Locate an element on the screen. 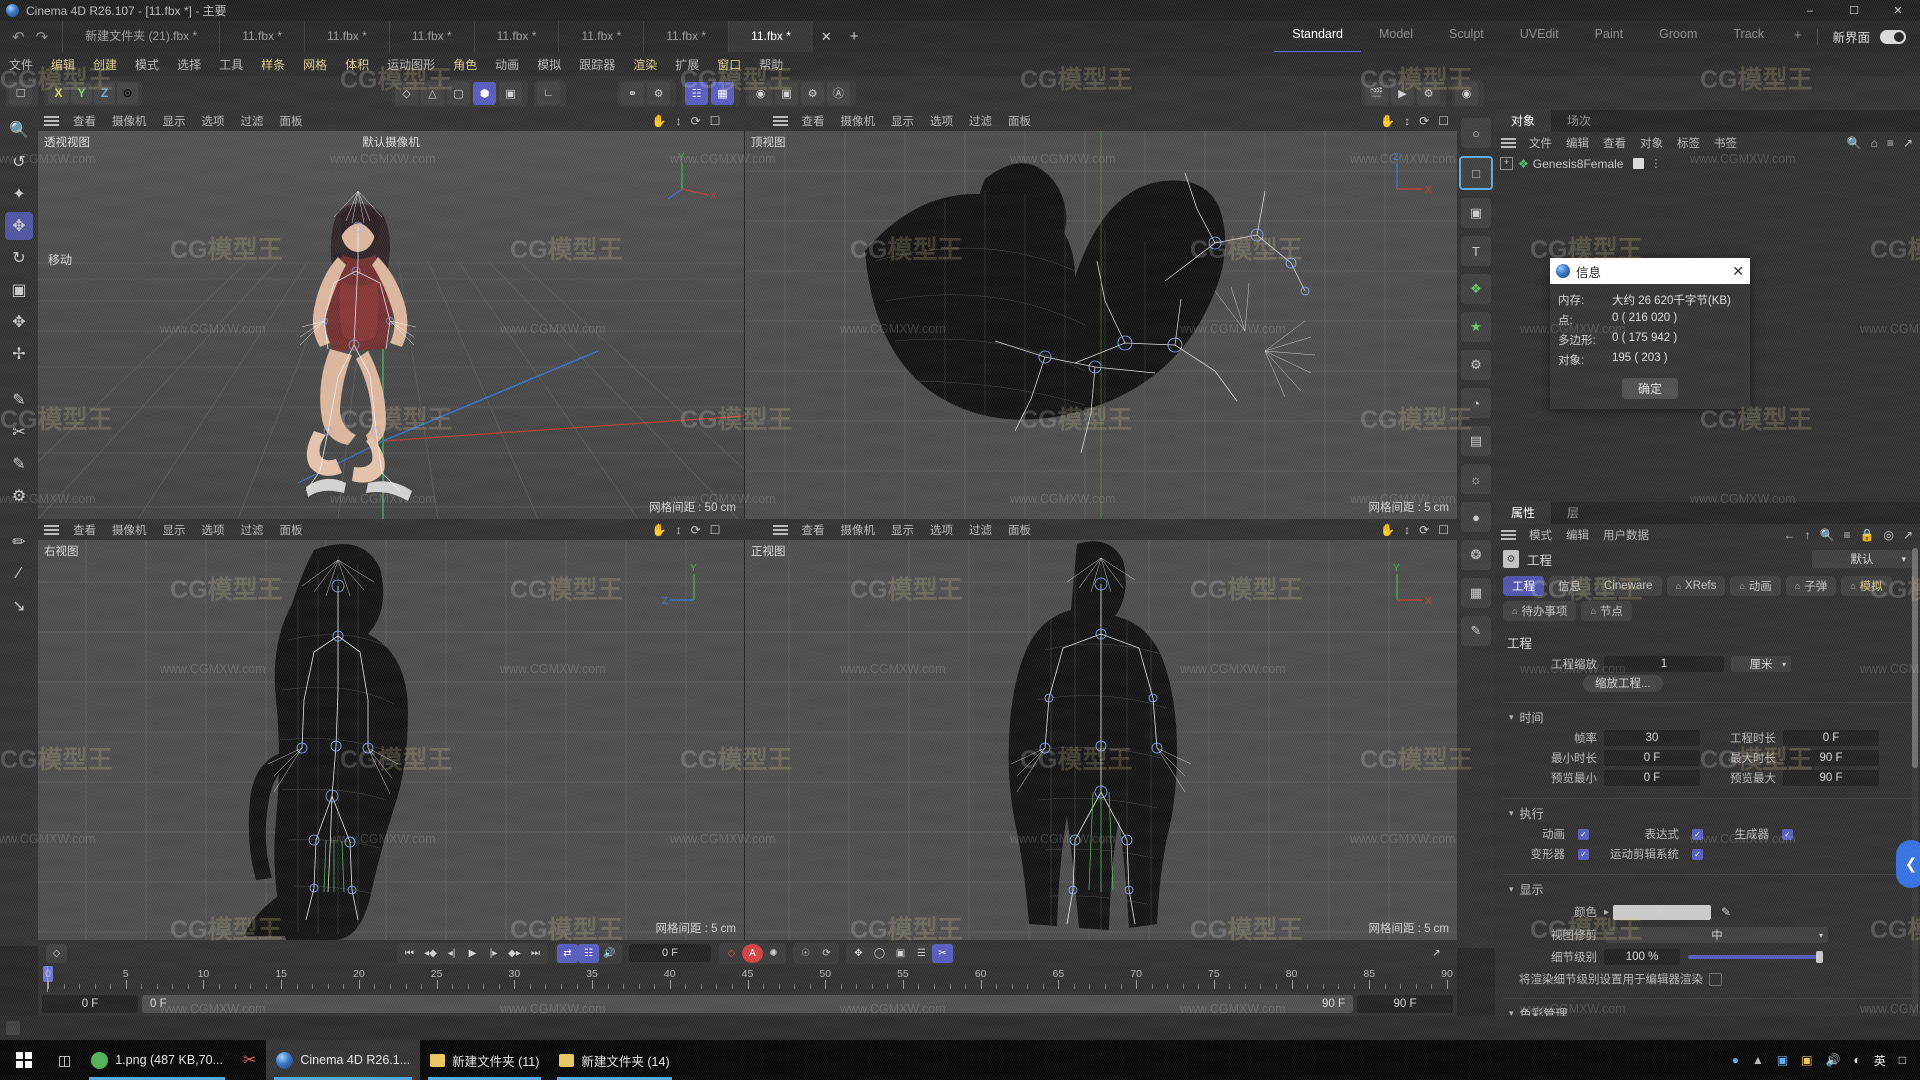 The image size is (1920, 1080). menu-item: 动画 is located at coordinates (507, 64).